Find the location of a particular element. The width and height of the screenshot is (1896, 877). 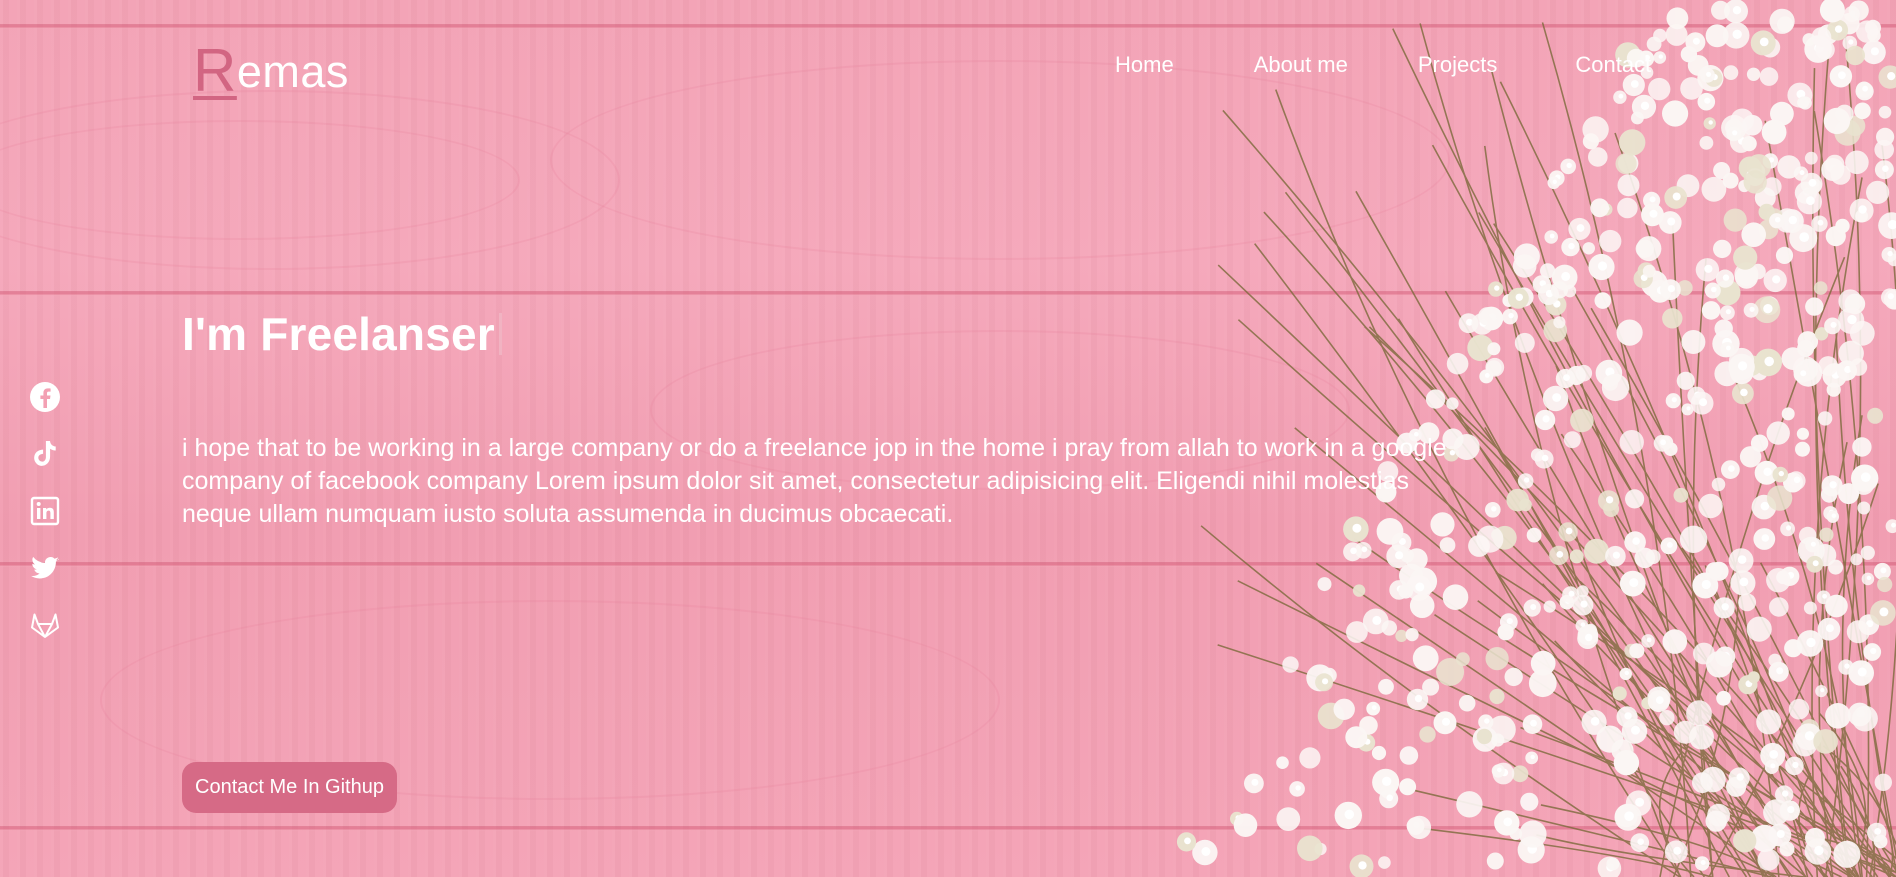

nav-about-me: About me is located at coordinates (1301, 65).